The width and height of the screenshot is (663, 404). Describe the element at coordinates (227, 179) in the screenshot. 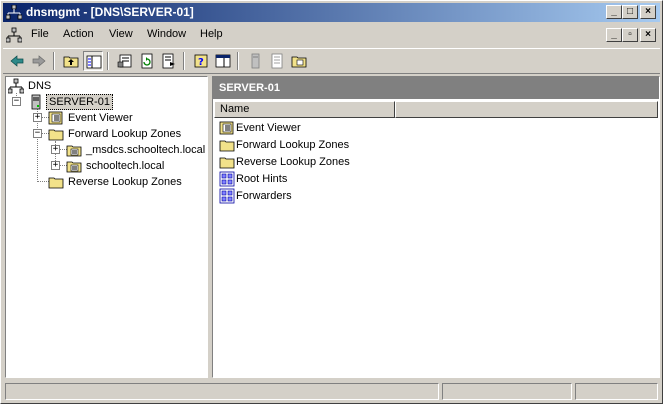

I see `roothints-icon` at that location.